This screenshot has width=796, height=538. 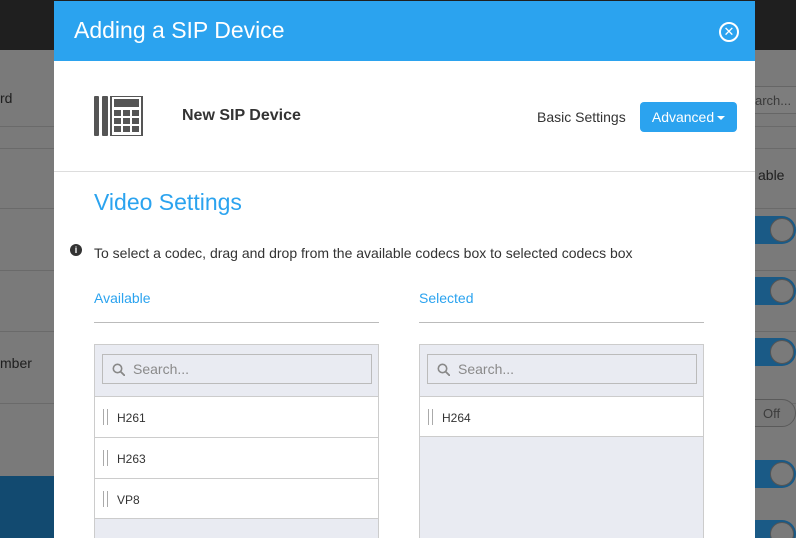 What do you see at coordinates (771, 175) in the screenshot?
I see `background-column-header: able` at bounding box center [771, 175].